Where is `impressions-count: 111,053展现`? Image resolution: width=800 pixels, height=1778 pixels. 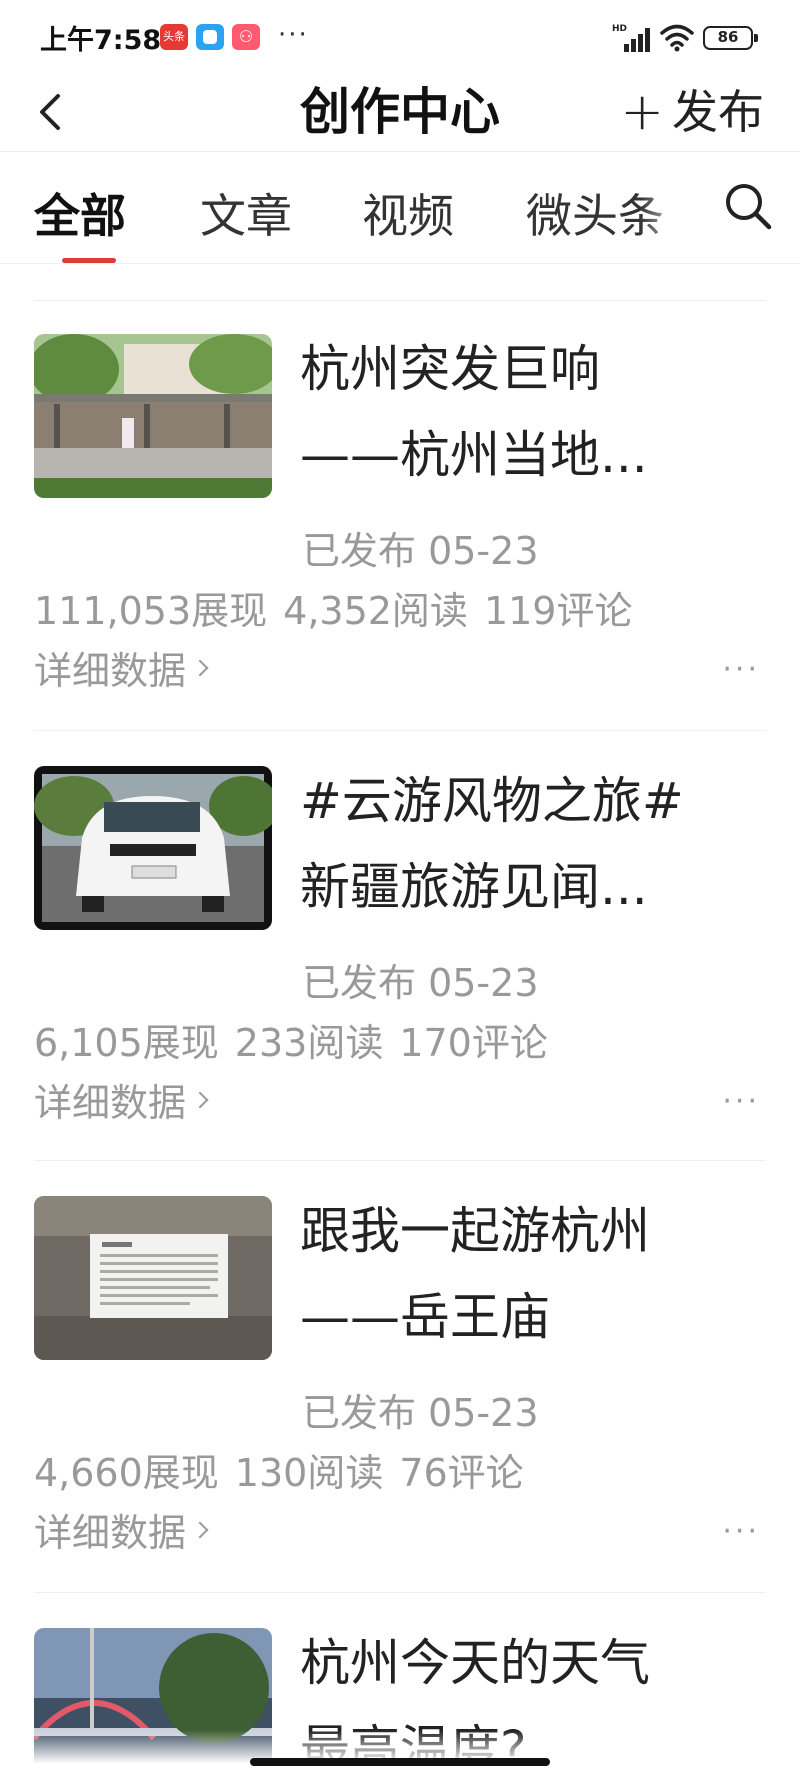
impressions-count: 111,053展现 is located at coordinates (151, 611).